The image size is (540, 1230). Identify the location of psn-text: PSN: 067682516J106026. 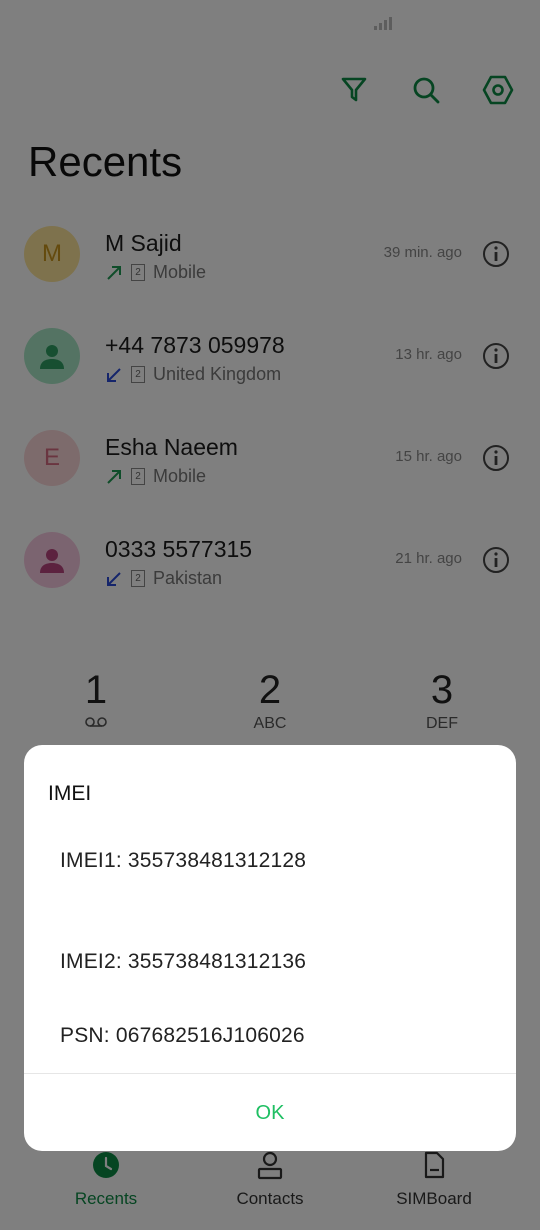
(182, 1035).